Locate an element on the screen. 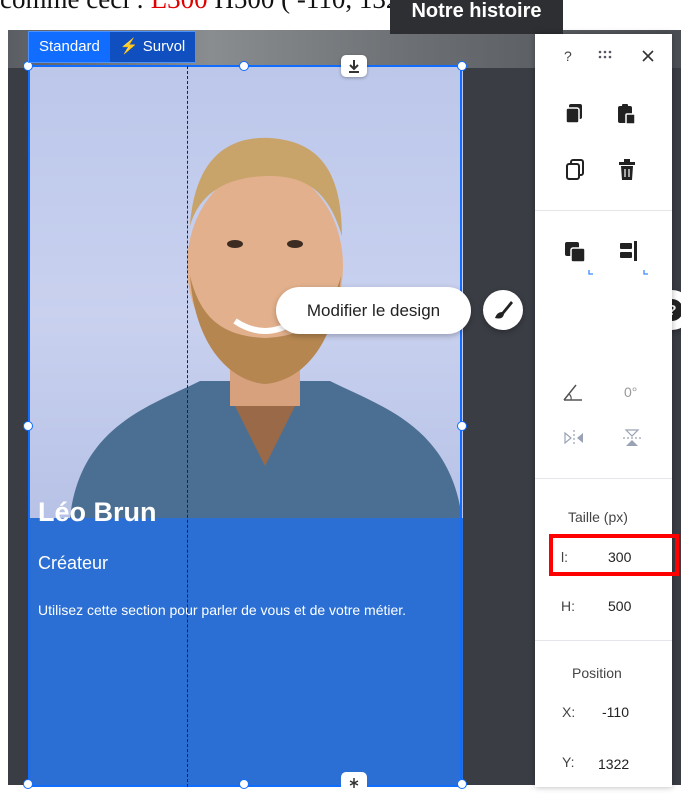 This screenshot has width=681, height=795. resize-handle-right is located at coordinates (462, 426).